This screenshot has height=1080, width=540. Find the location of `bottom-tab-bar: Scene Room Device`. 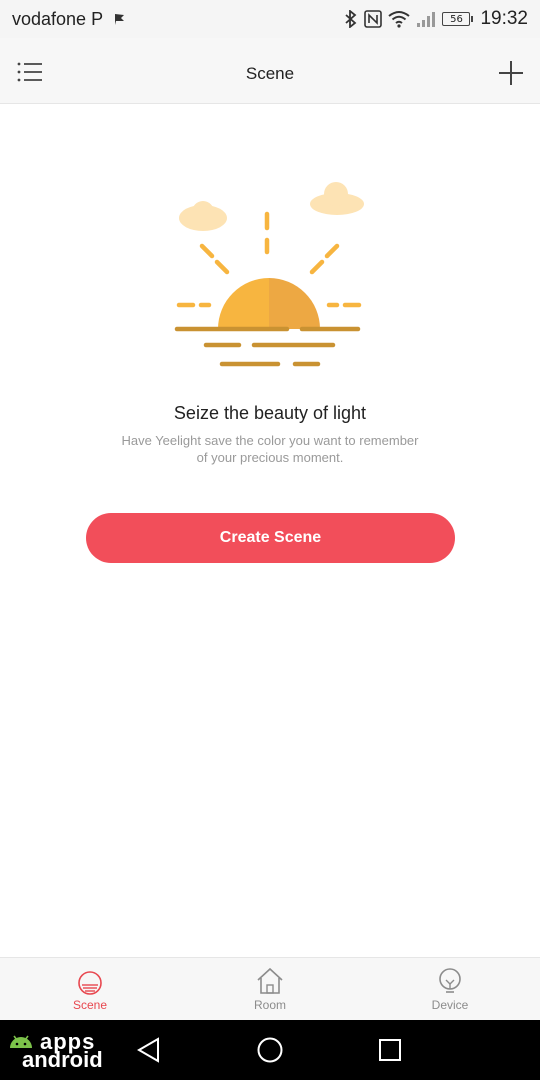

bottom-tab-bar: Scene Room Device is located at coordinates (270, 988).